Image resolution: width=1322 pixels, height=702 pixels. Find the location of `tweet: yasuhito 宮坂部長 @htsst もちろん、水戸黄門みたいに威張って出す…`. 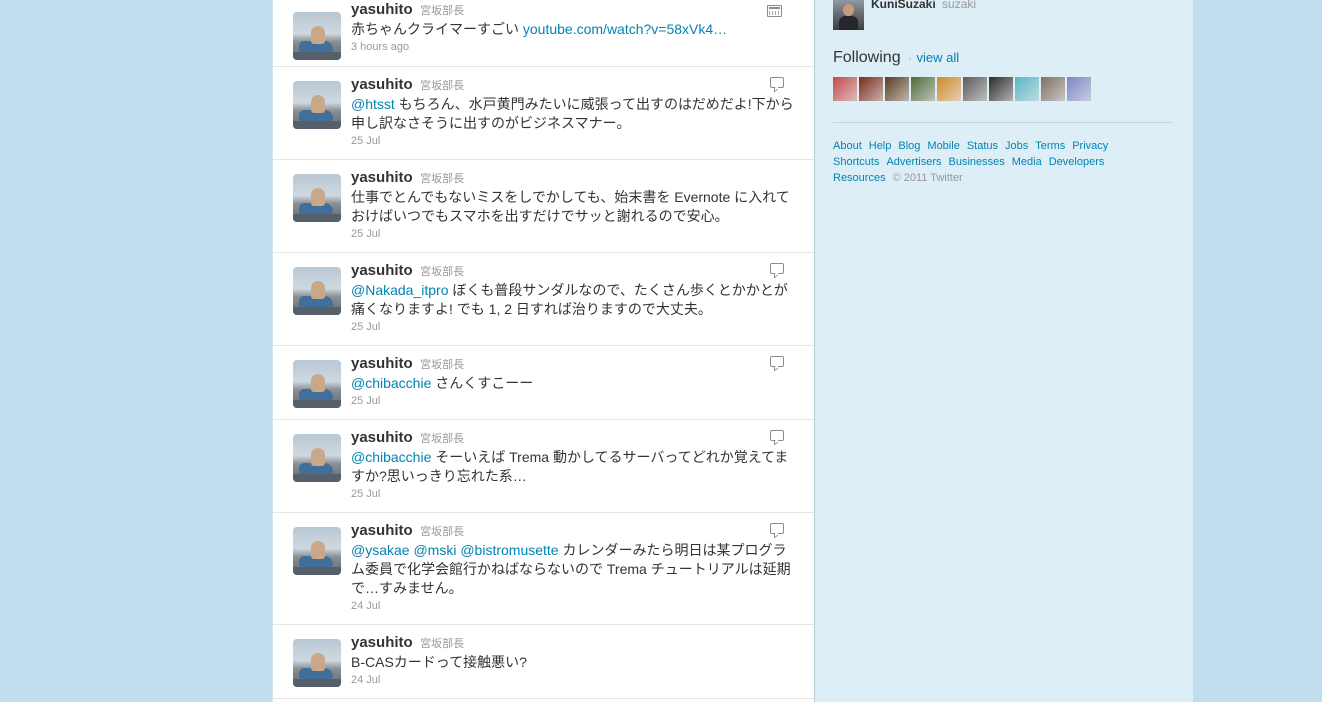

tweet: yasuhito 宮坂部長 @htsst もちろん、水戸黄門みたいに威張って出す… is located at coordinates (543, 113).